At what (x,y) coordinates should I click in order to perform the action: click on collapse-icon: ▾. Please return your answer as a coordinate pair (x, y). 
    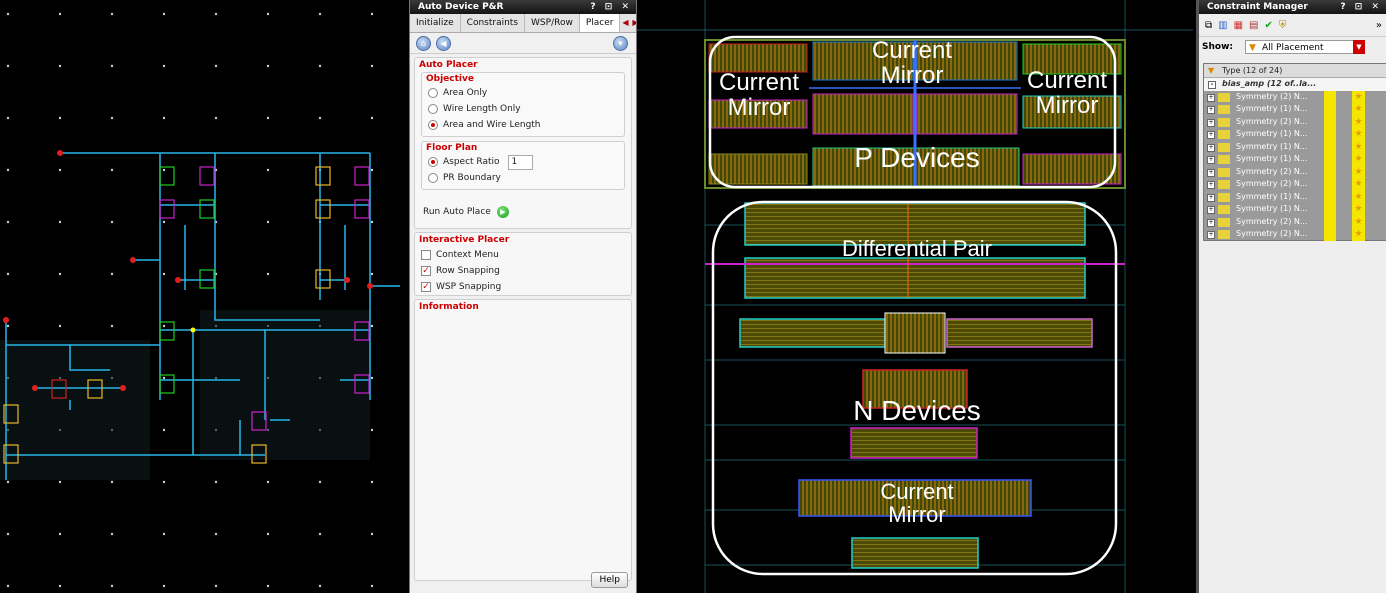
    Looking at the image, I should click on (620, 43).